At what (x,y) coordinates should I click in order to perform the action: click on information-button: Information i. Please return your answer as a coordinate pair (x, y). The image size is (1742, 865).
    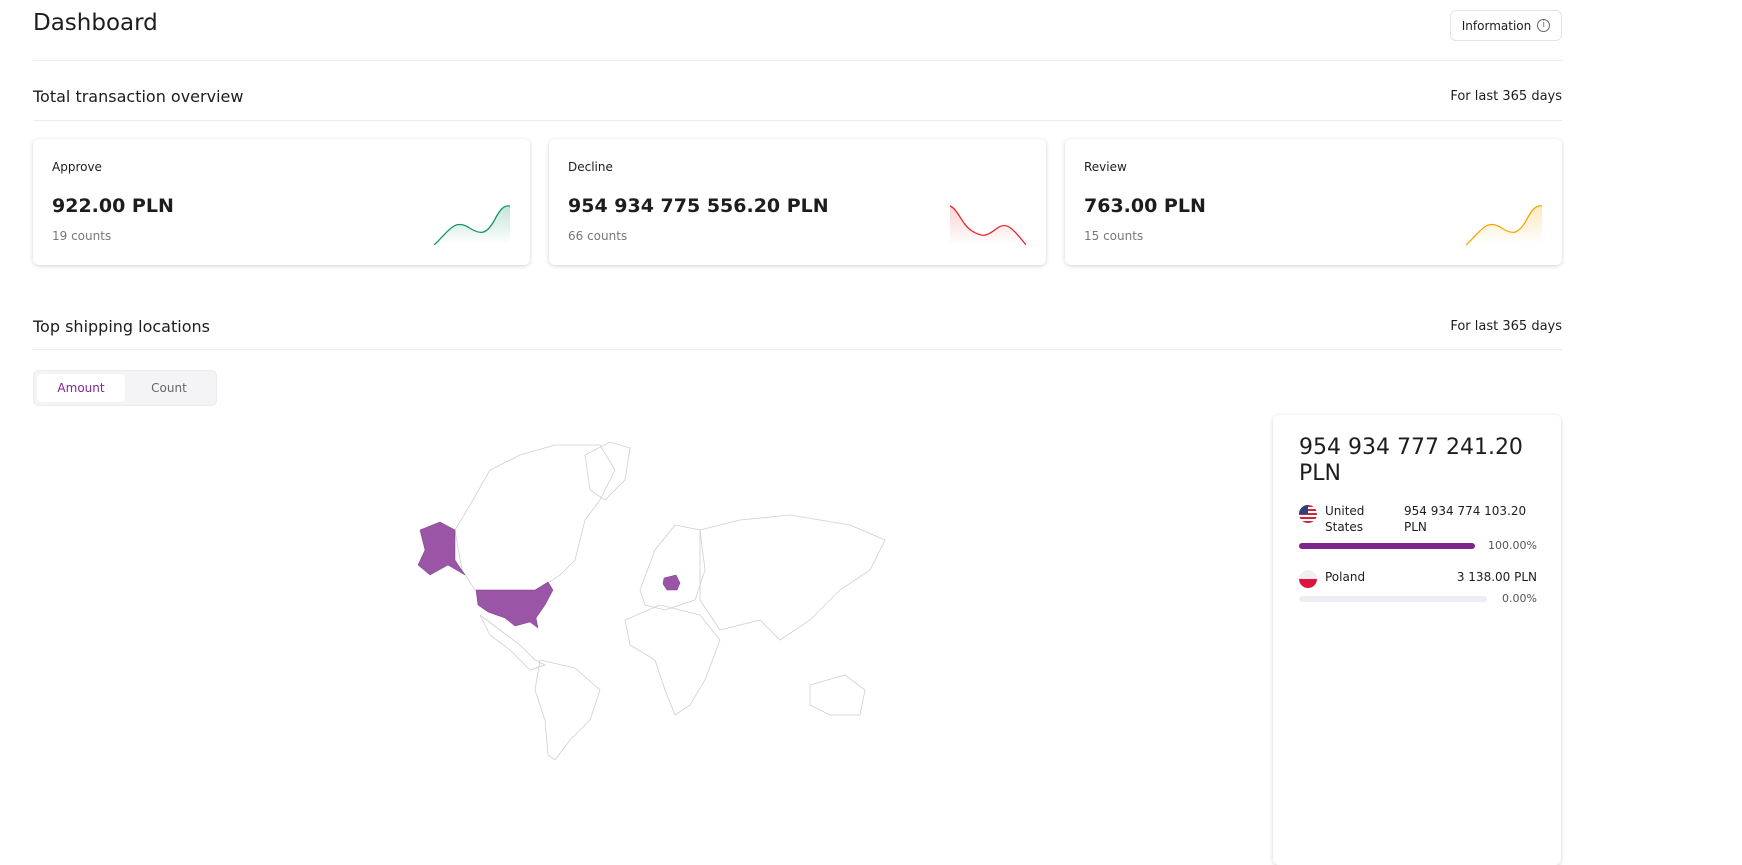
    Looking at the image, I should click on (1506, 25).